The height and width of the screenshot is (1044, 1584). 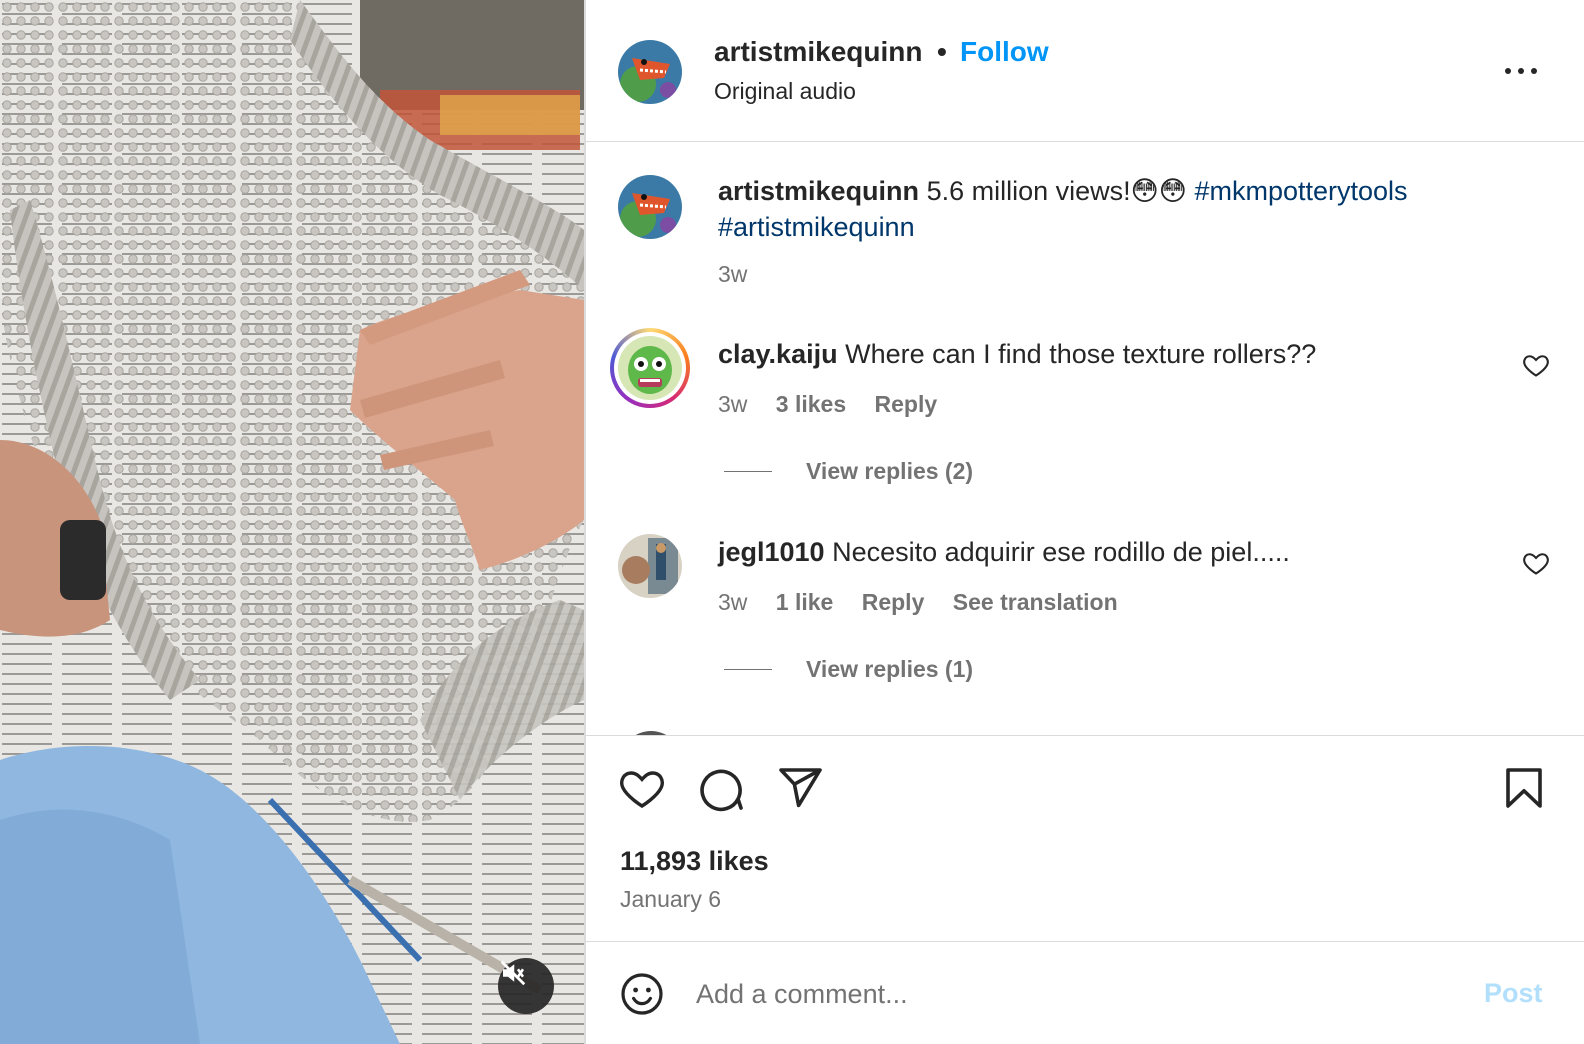 I want to click on share-button, so click(x=800, y=788).